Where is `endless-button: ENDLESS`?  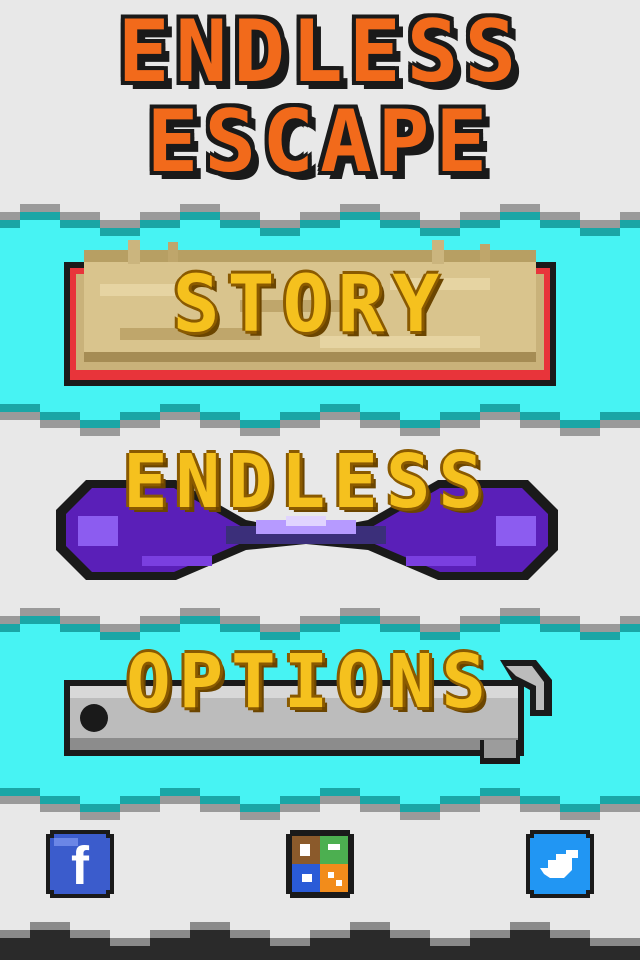 endless-button: ENDLESS is located at coordinates (307, 515).